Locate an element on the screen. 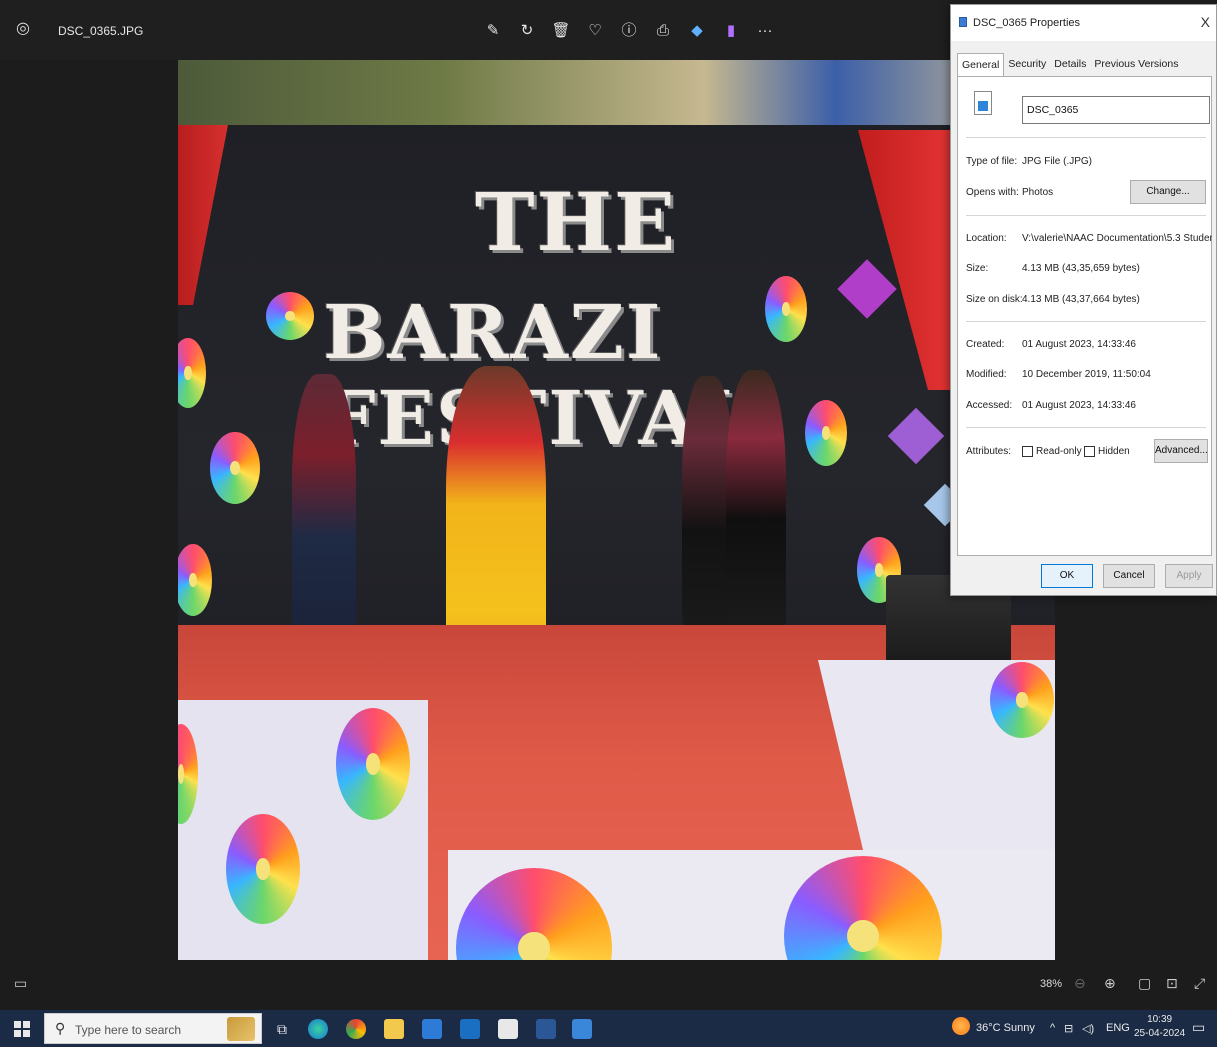 The width and height of the screenshot is (1217, 1047). info-icon: ⓘ is located at coordinates (629, 31).